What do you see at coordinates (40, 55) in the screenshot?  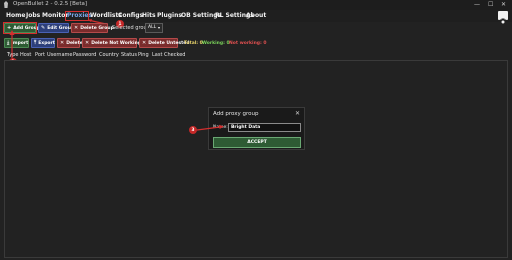 I see `column-header-port: Port` at bounding box center [40, 55].